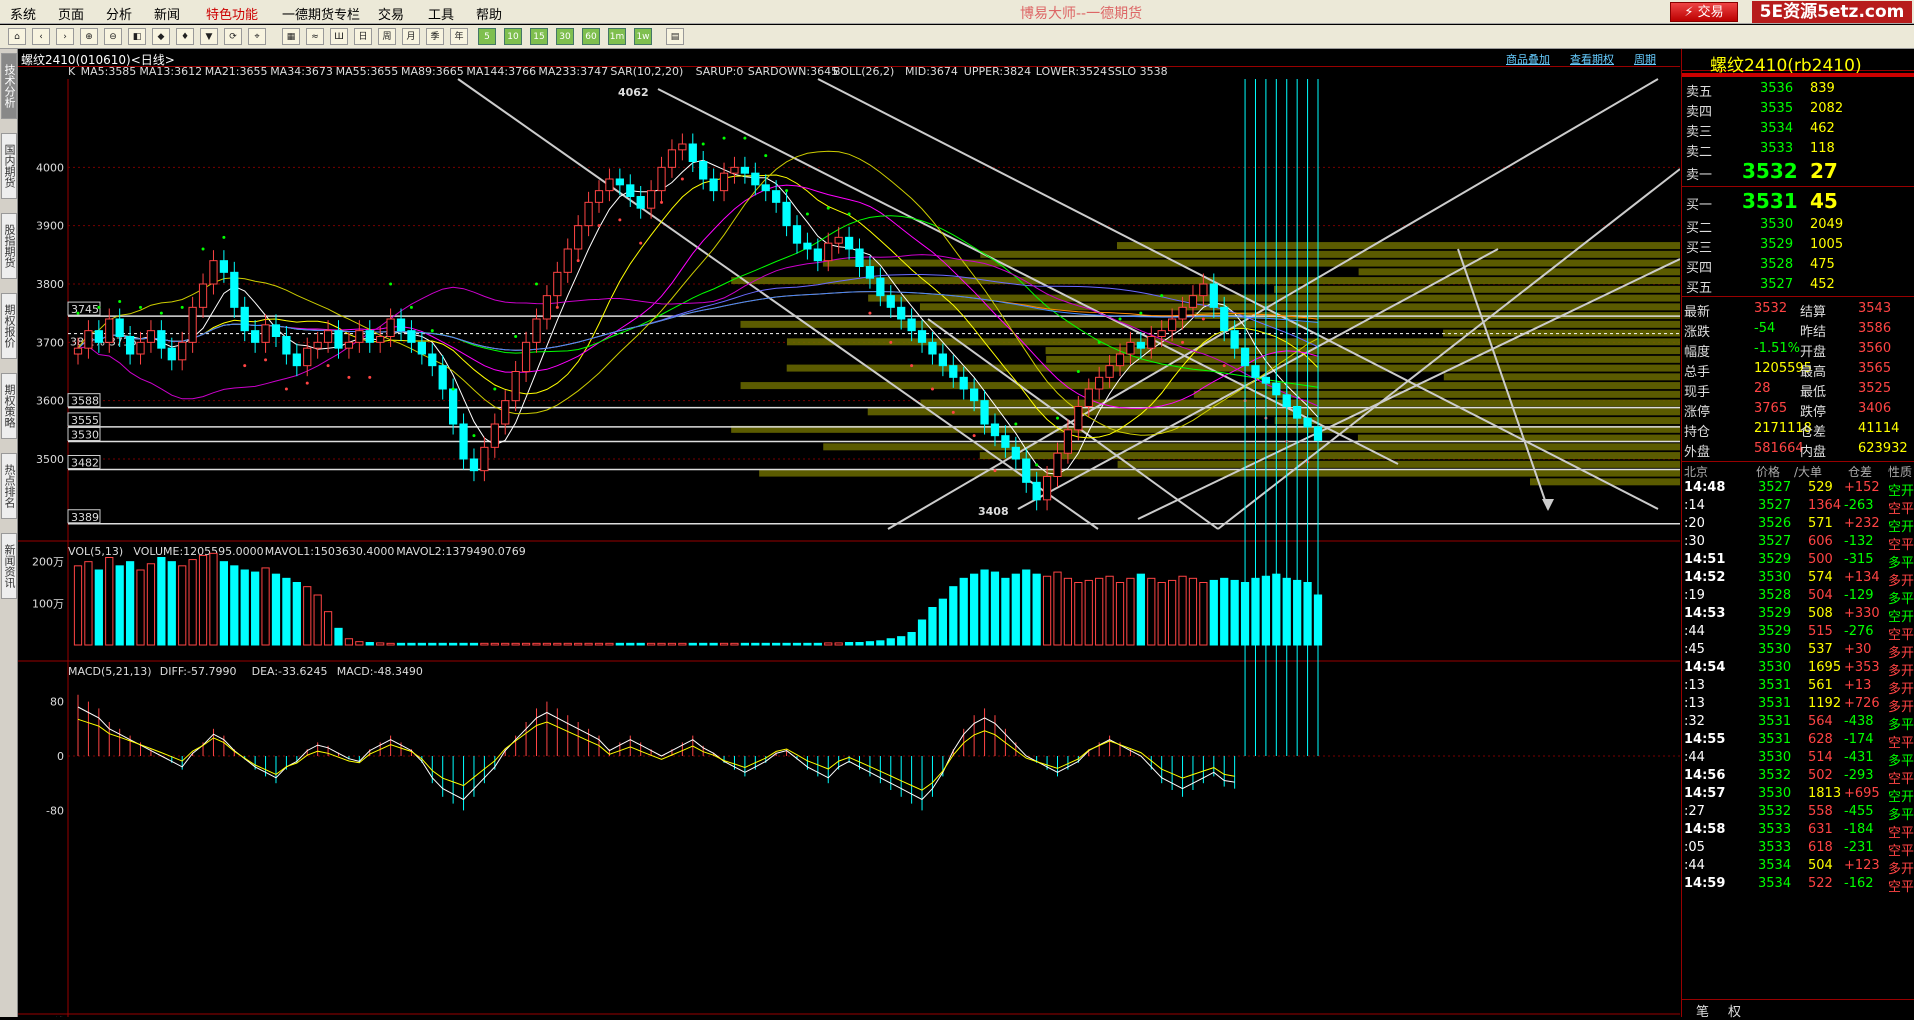 This screenshot has width=1914, height=1020. What do you see at coordinates (1592, 59) in the screenshot?
I see `link-options: 查看期权` at bounding box center [1592, 59].